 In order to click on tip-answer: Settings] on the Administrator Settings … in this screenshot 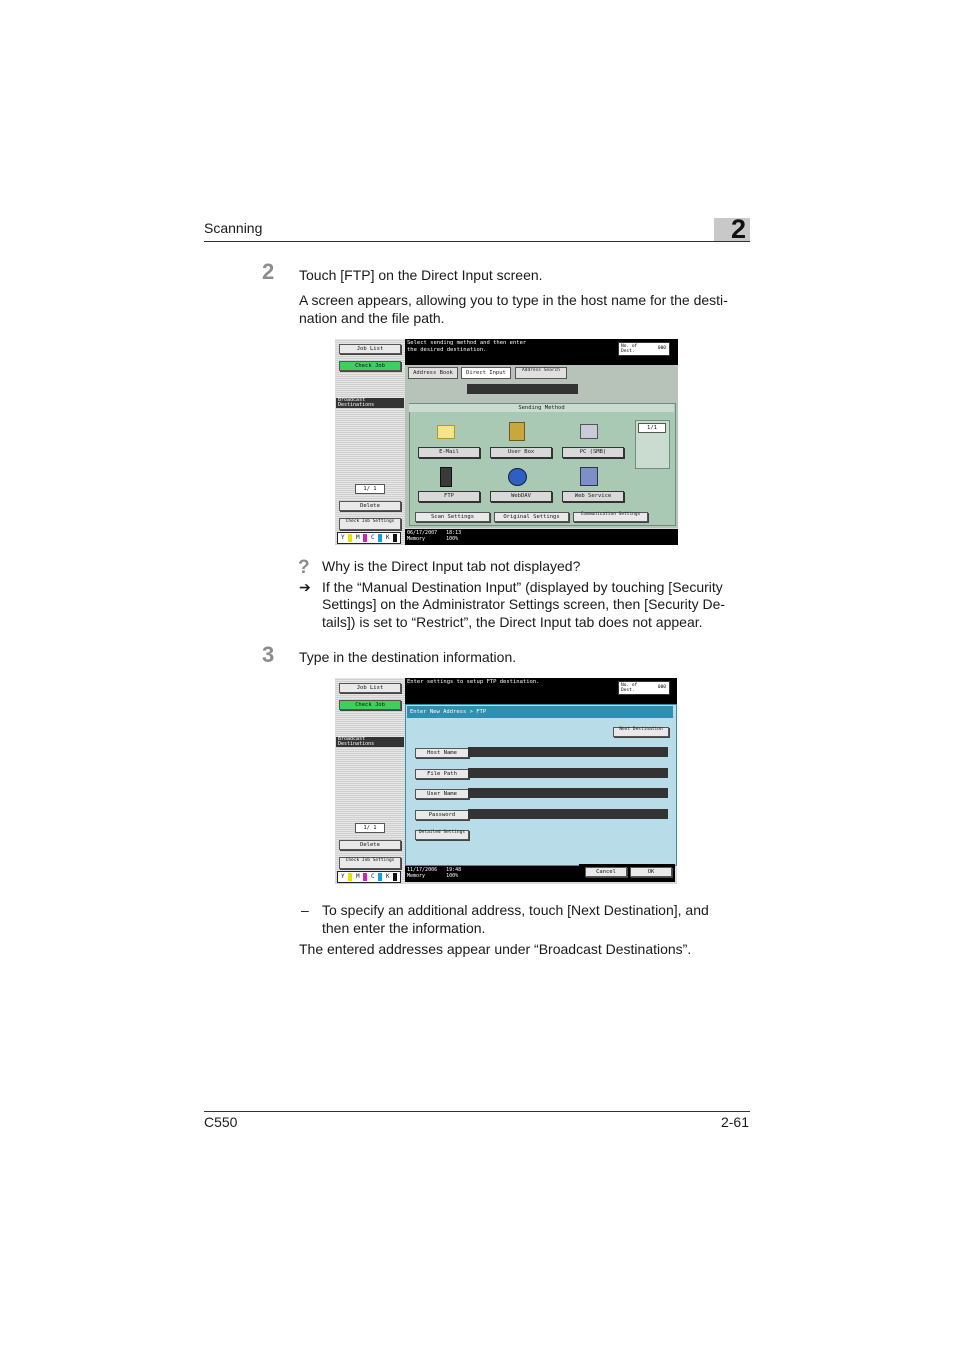, I will do `click(524, 604)`.